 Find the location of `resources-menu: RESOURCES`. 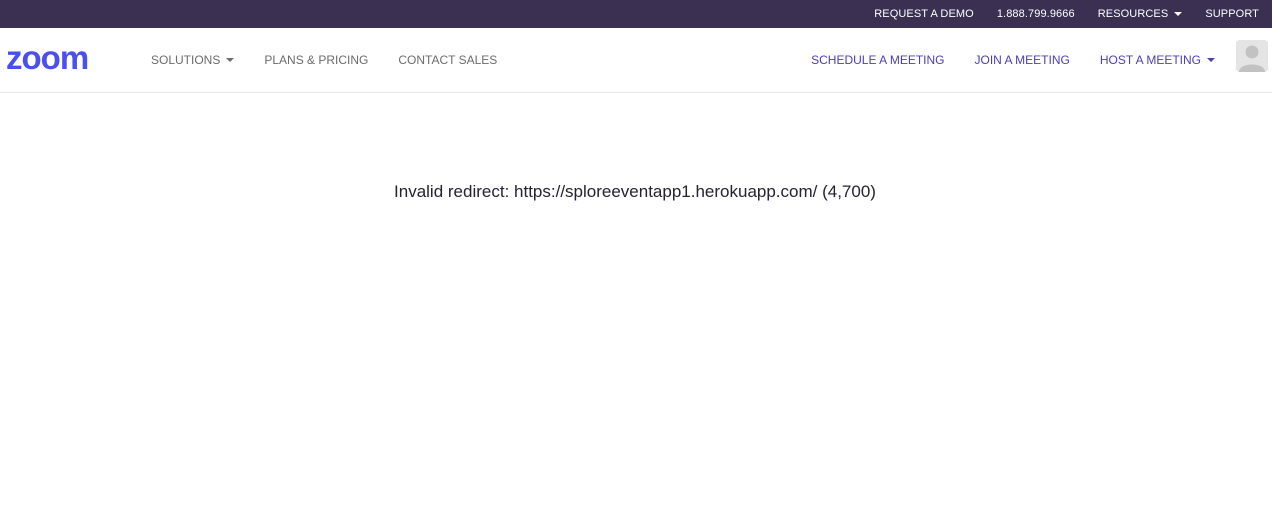

resources-menu: RESOURCES is located at coordinates (1140, 14).